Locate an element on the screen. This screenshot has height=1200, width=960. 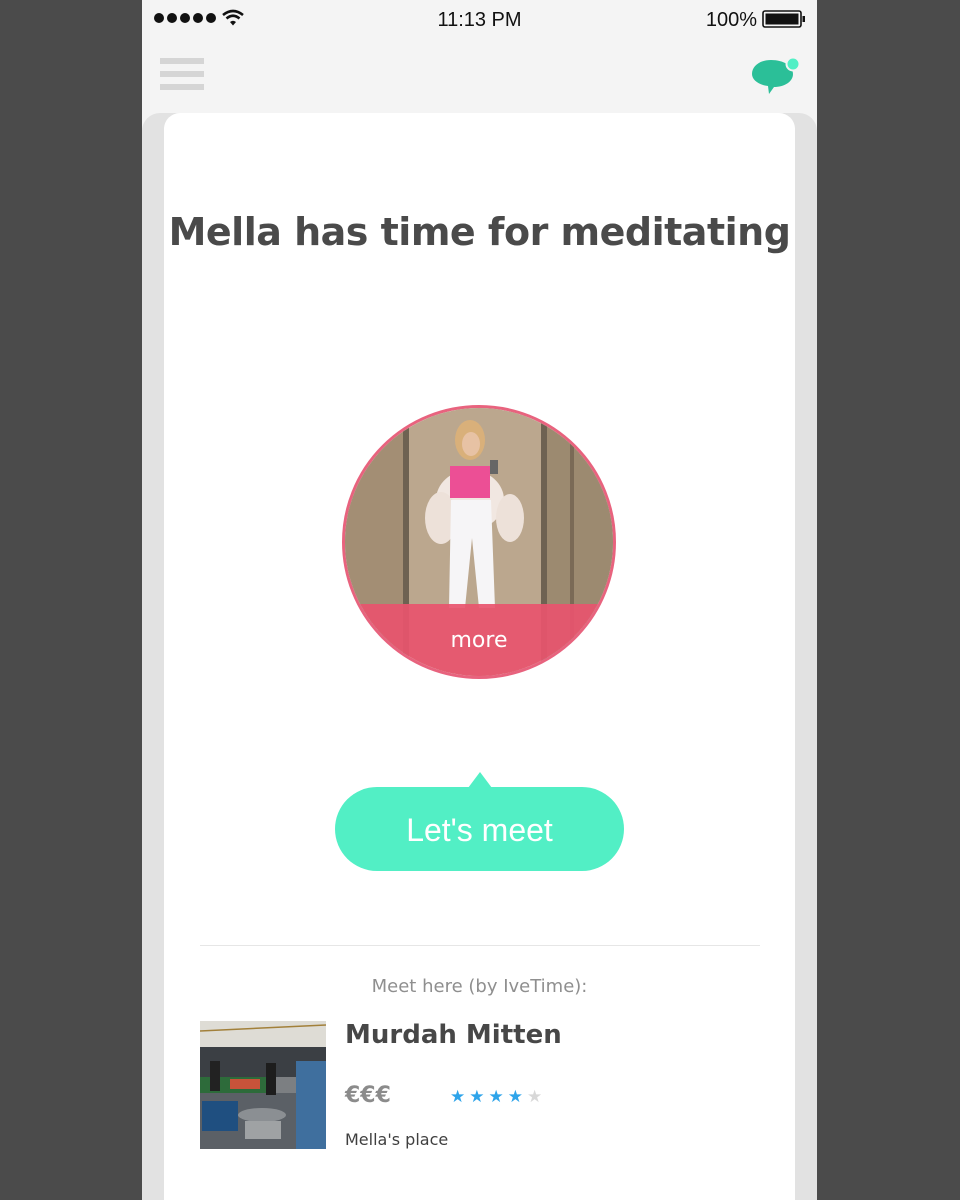
card-title: Mella has time for meditating is located at coordinates (479, 232).